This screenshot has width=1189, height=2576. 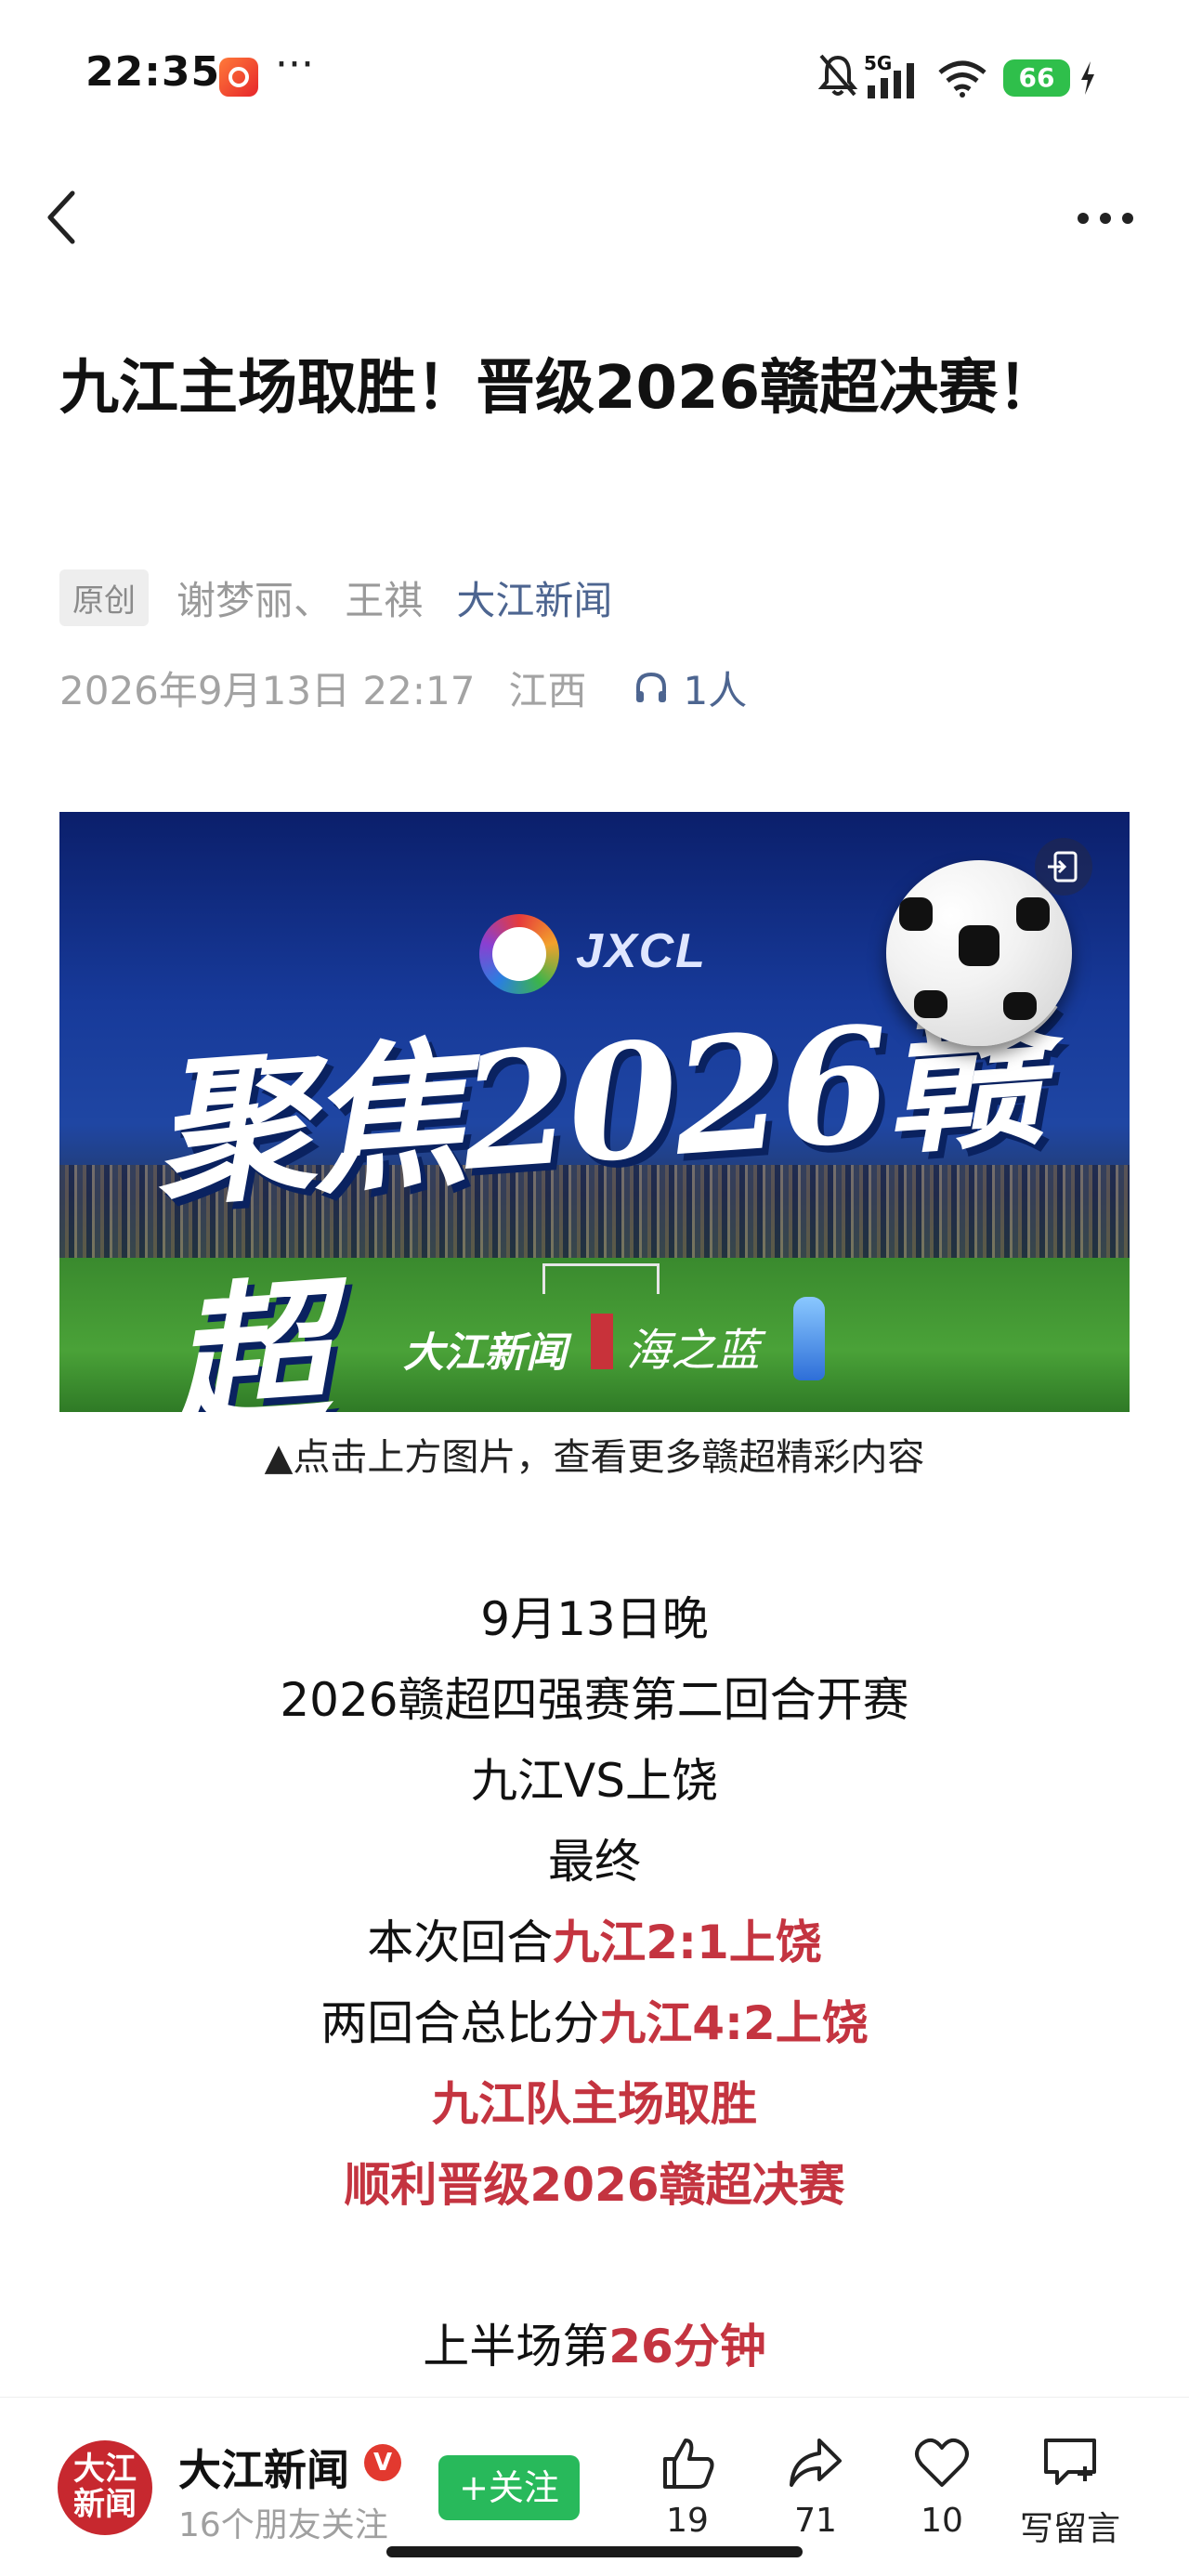 What do you see at coordinates (1069, 2529) in the screenshot?
I see `comment-label: 写留言` at bounding box center [1069, 2529].